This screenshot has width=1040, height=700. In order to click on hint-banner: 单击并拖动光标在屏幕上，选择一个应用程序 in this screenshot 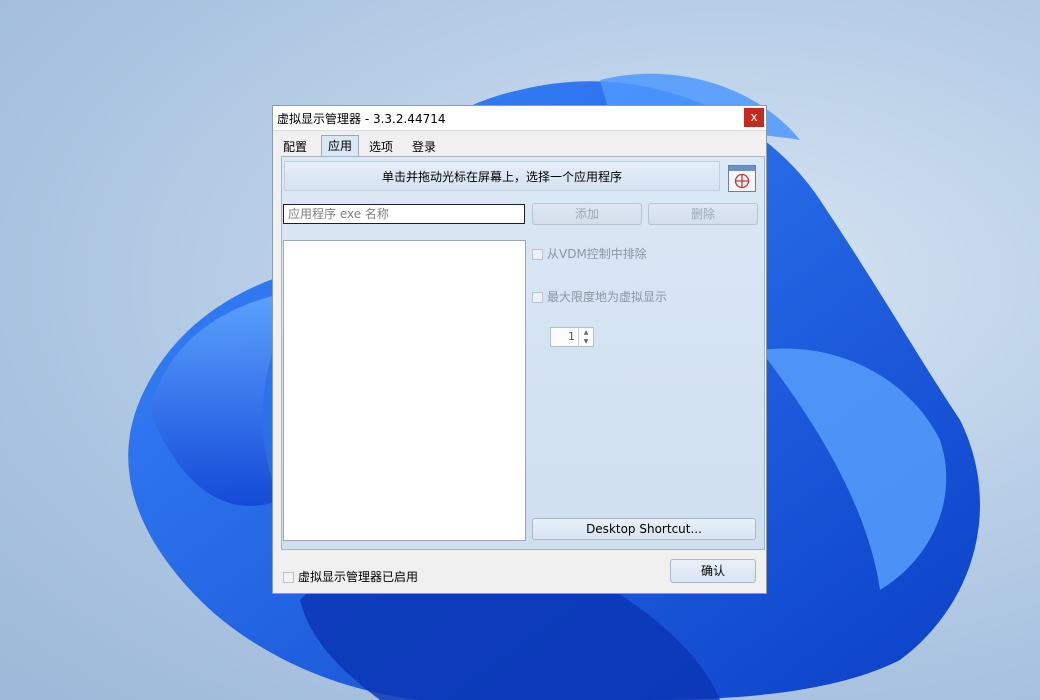, I will do `click(502, 176)`.